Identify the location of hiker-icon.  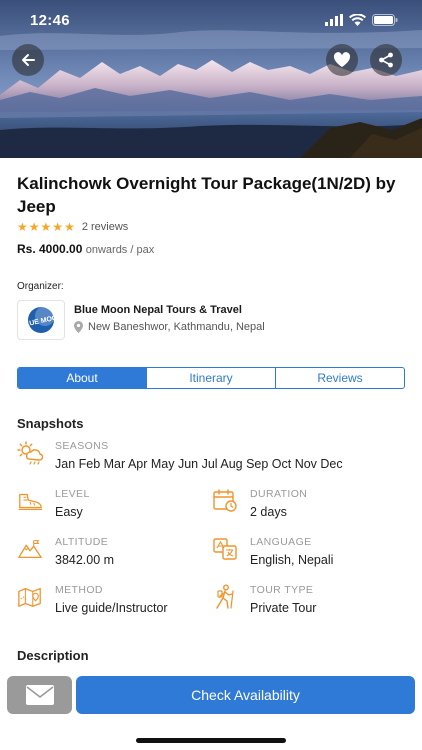
(225, 597).